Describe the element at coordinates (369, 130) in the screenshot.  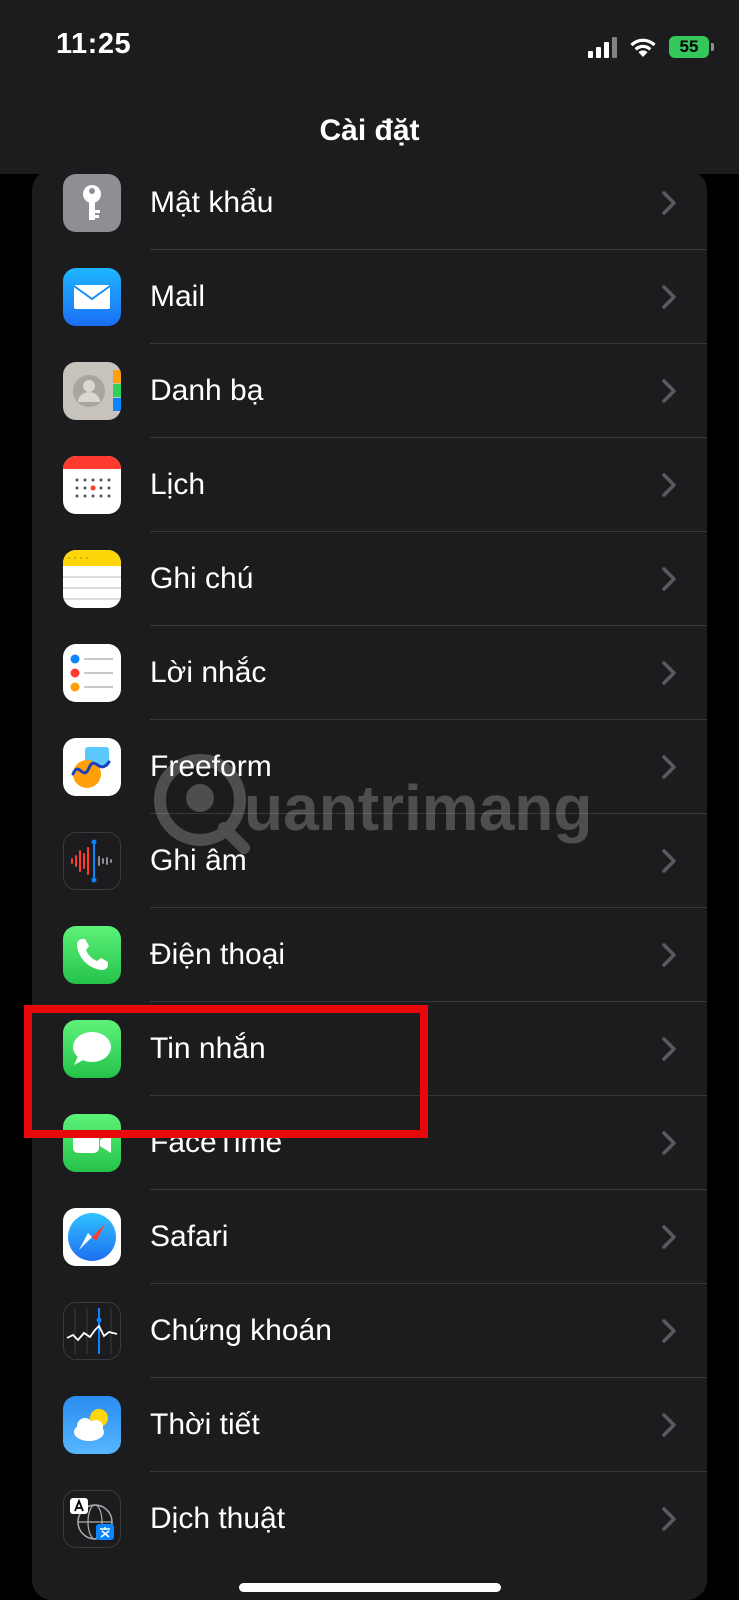
I see `page-title: Cài đặt` at that location.